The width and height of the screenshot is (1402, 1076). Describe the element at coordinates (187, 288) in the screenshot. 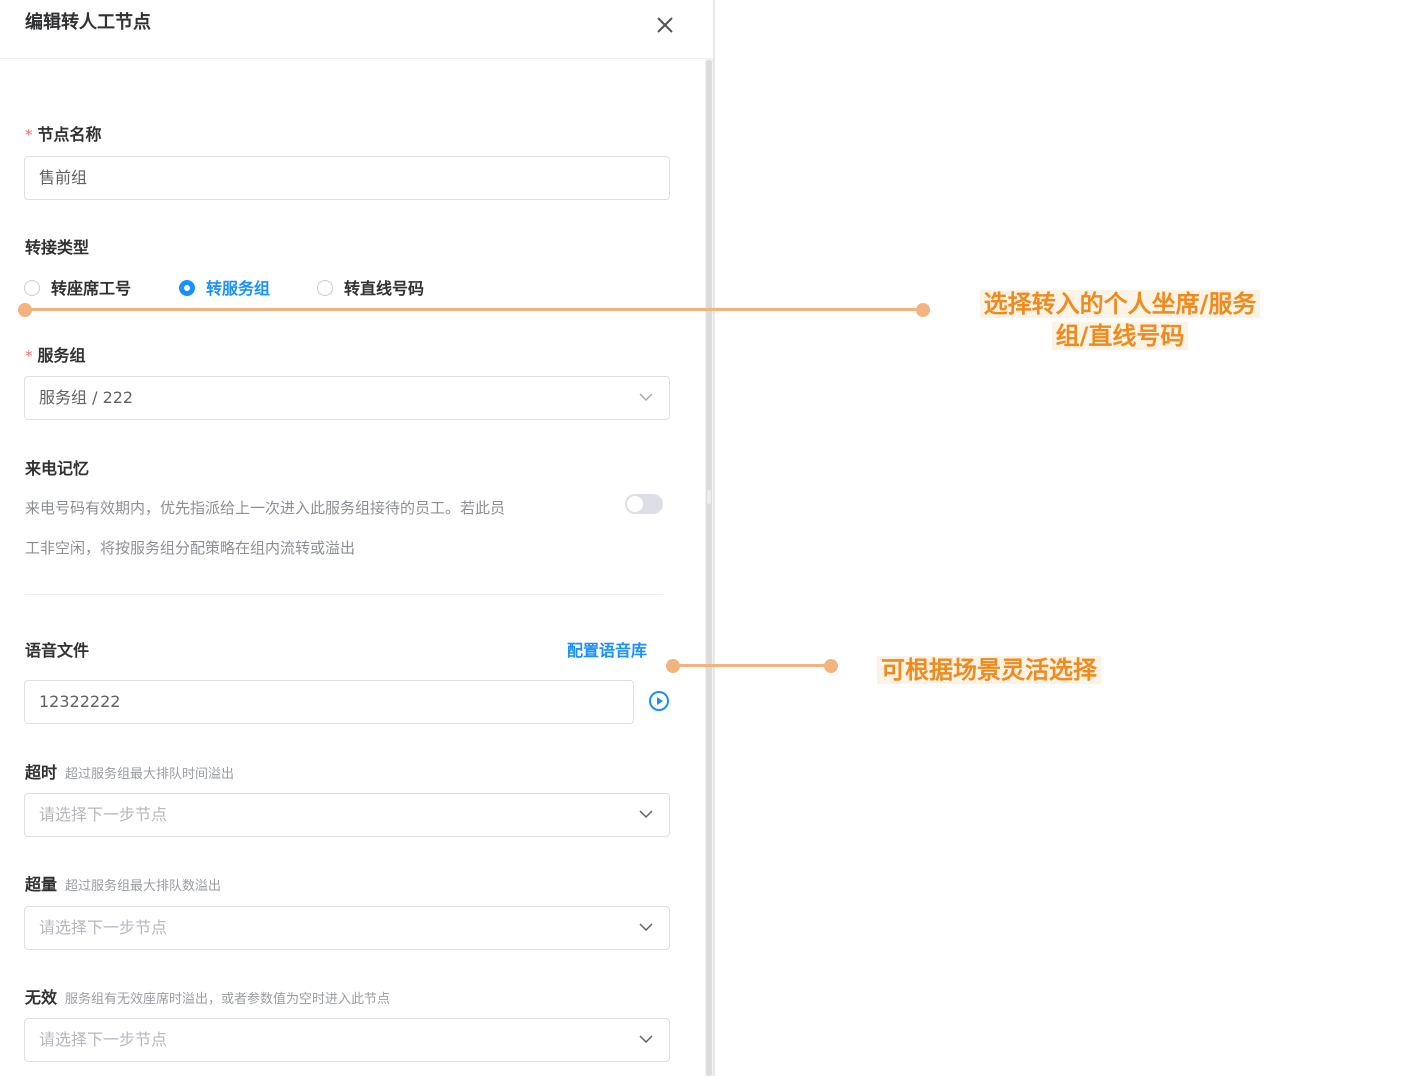

I see `radio-checked-icon` at that location.